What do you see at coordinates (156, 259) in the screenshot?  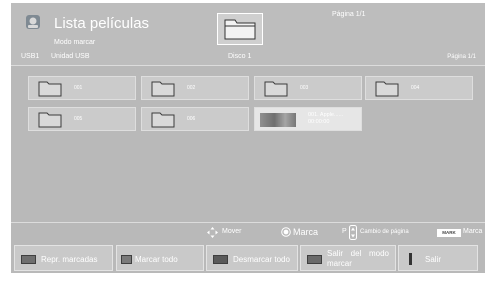 I see `mark-all-label: Marcar todo` at bounding box center [156, 259].